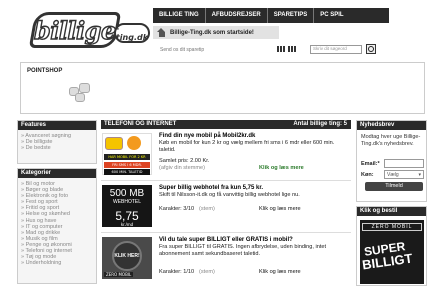 Image resolution: width=437 pixels, height=286 pixels. Describe the element at coordinates (58, 148) in the screenshot. I see `feature-link: » De bedste` at that location.